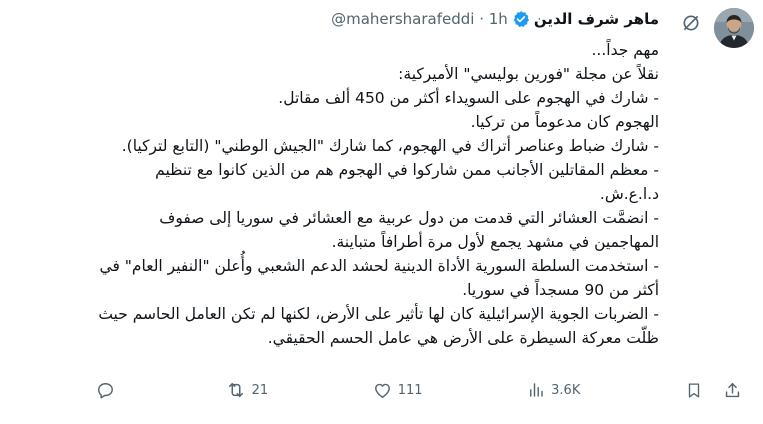 This screenshot has height=424, width=763. What do you see at coordinates (402, 19) in the screenshot?
I see `author-handle: @mahersharafeddi` at bounding box center [402, 19].